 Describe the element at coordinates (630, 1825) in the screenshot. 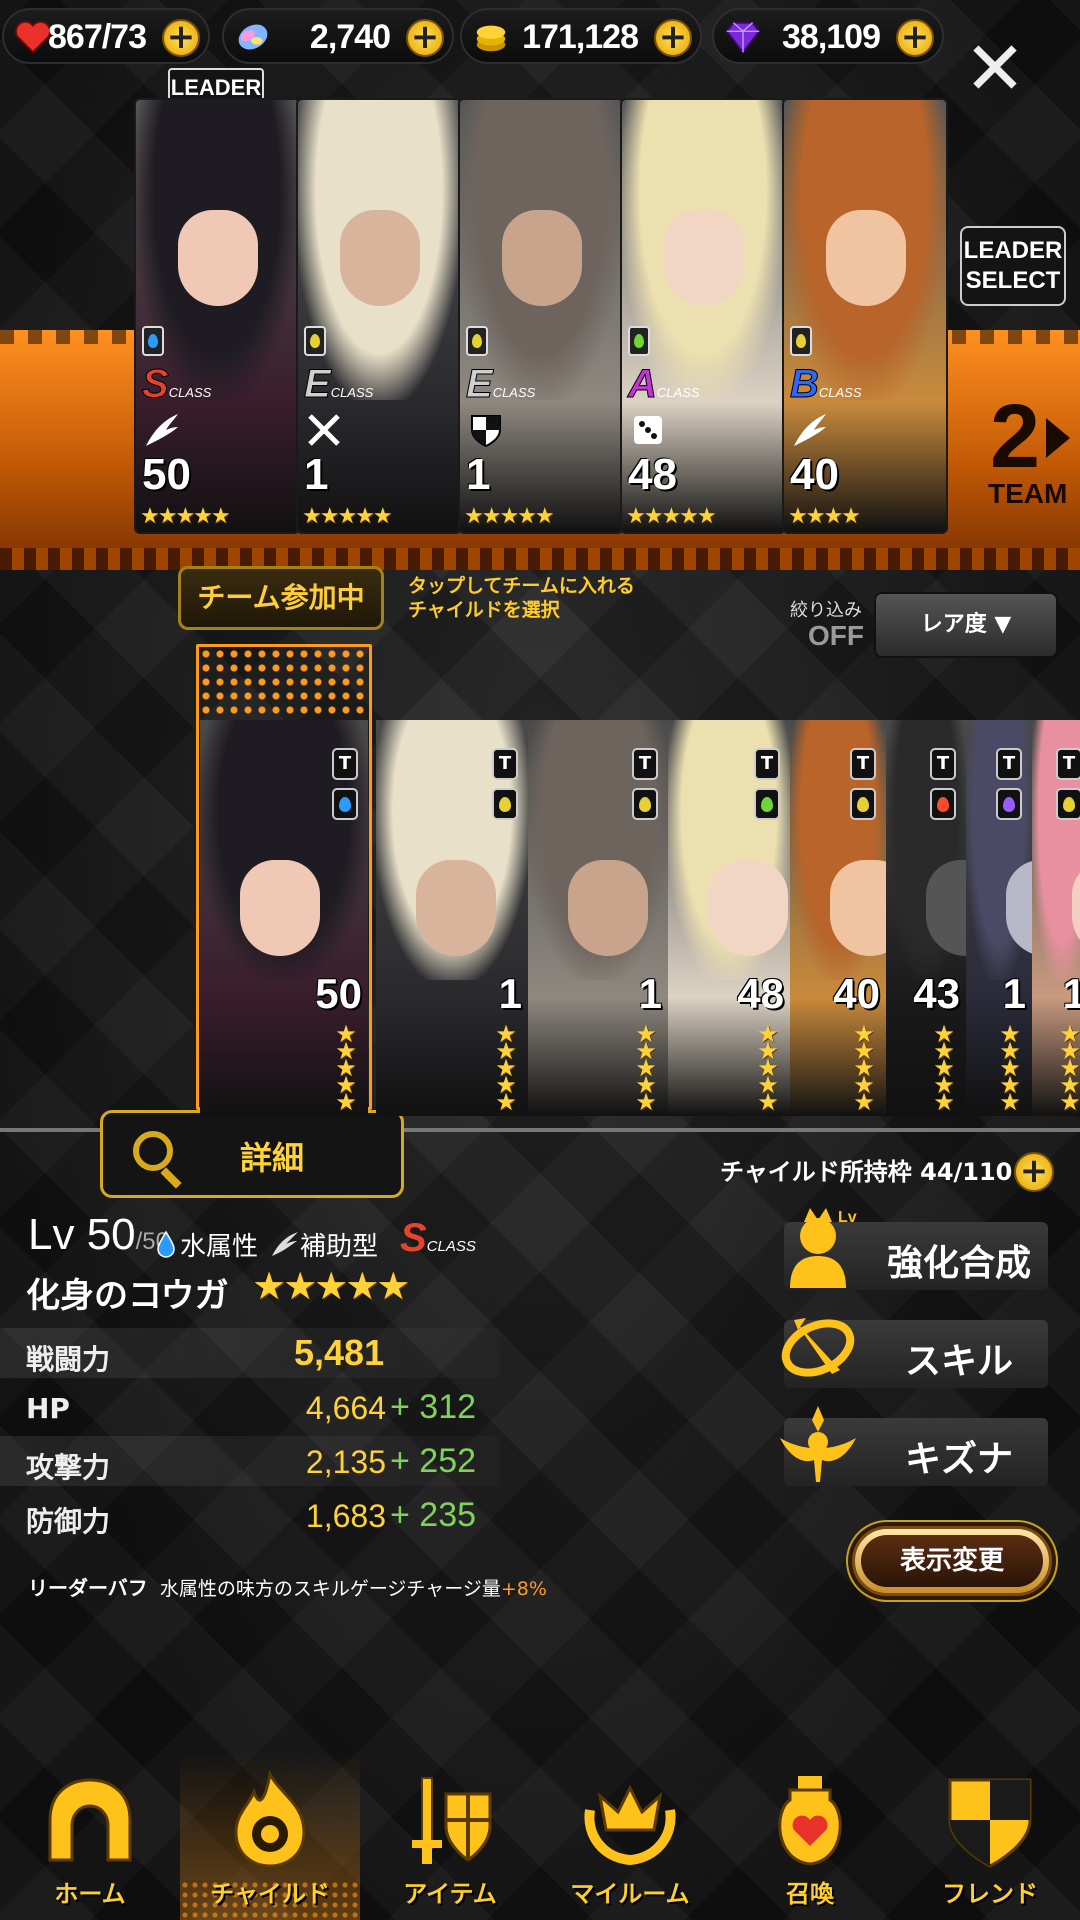

I see `crown-laurel-icon` at that location.